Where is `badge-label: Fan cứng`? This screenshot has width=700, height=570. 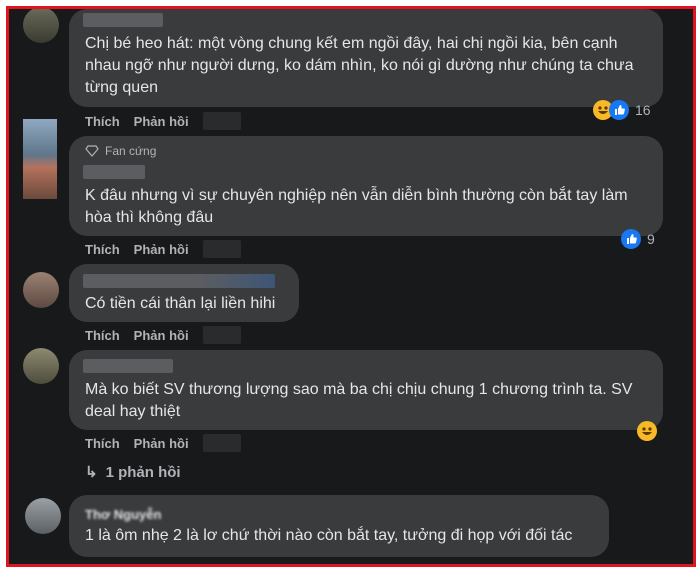 badge-label: Fan cứng is located at coordinates (131, 151).